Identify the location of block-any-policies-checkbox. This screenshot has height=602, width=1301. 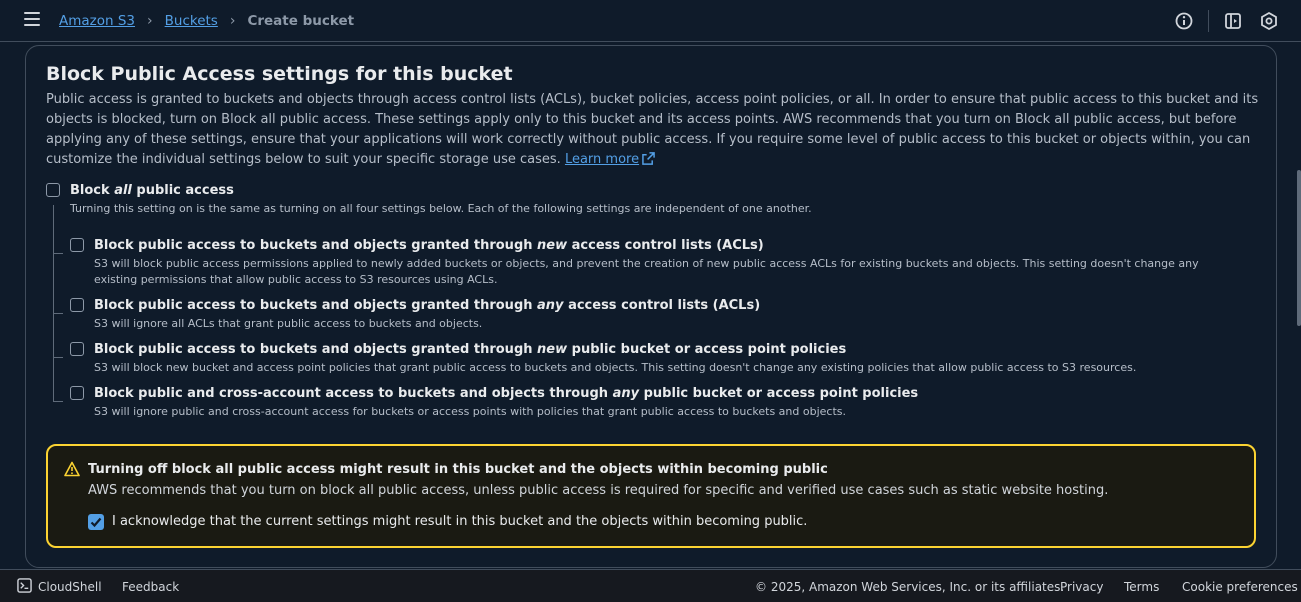
(77, 393).